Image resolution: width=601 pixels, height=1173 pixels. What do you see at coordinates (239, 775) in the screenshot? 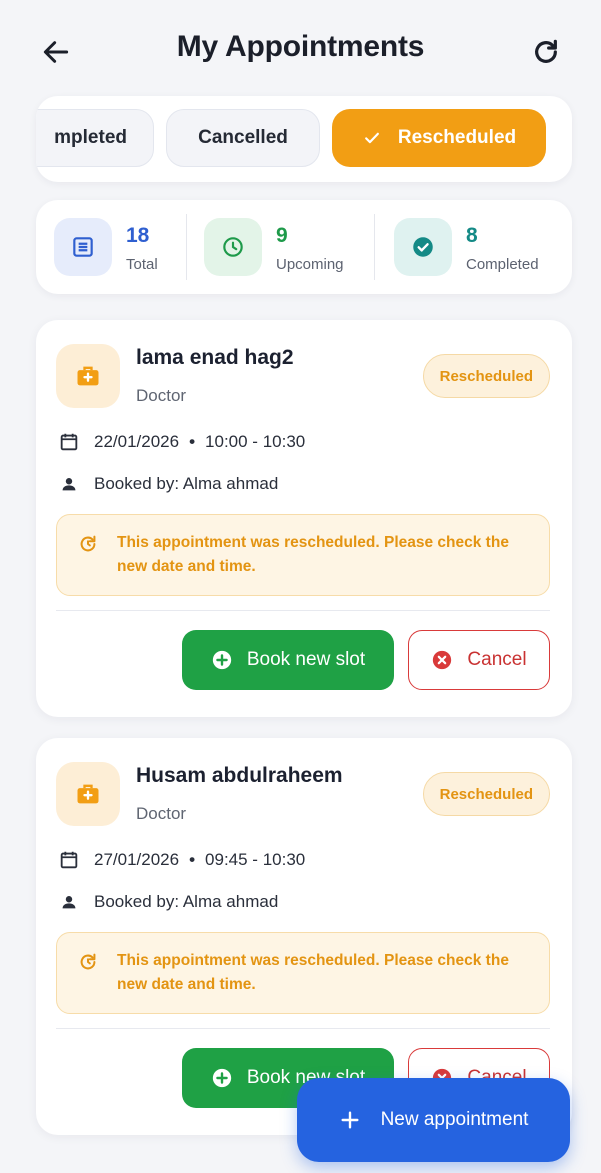
I see `doctor-name: Husam abdulraheem` at bounding box center [239, 775].